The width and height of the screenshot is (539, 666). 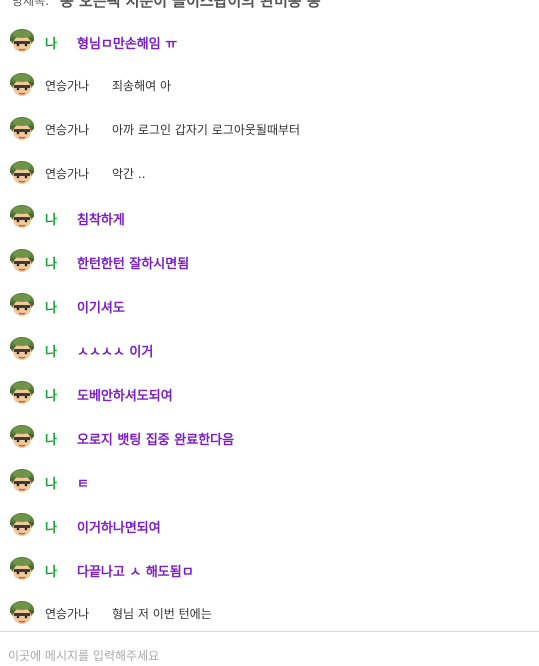 I want to click on message-text: 다끝나고 ㅅ 해도됨ㅁ, so click(x=135, y=572).